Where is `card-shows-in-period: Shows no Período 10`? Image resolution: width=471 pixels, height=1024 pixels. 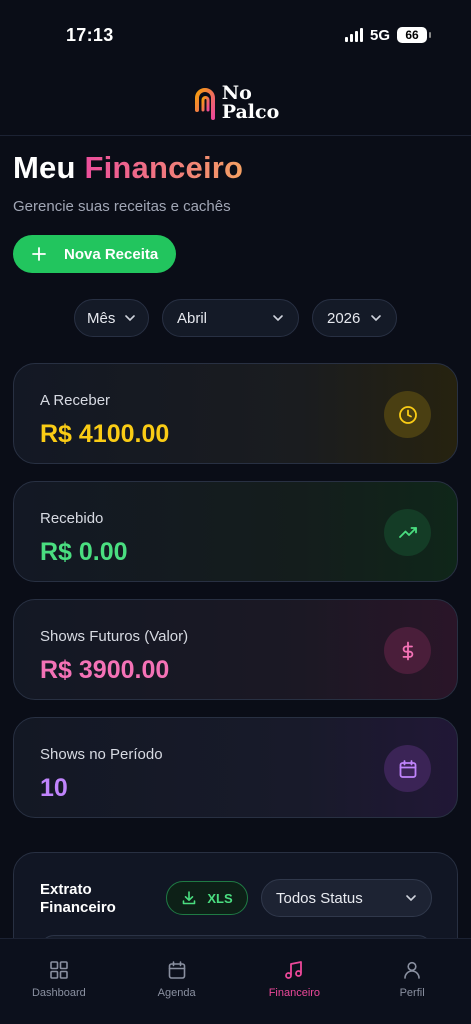 card-shows-in-period: Shows no Período 10 is located at coordinates (235, 767).